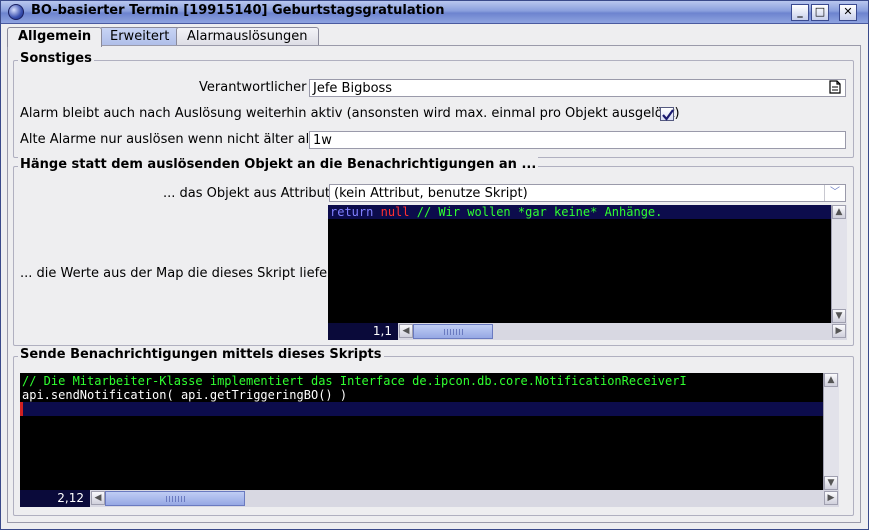  I want to click on attribut-value: (kein Attribut, benutze Skript), so click(431, 193).